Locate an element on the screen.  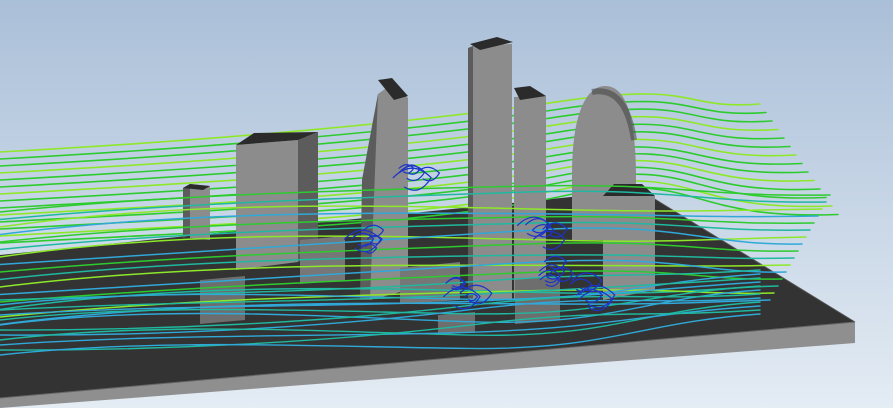
building-front-slab is located at coordinates (629, 242).